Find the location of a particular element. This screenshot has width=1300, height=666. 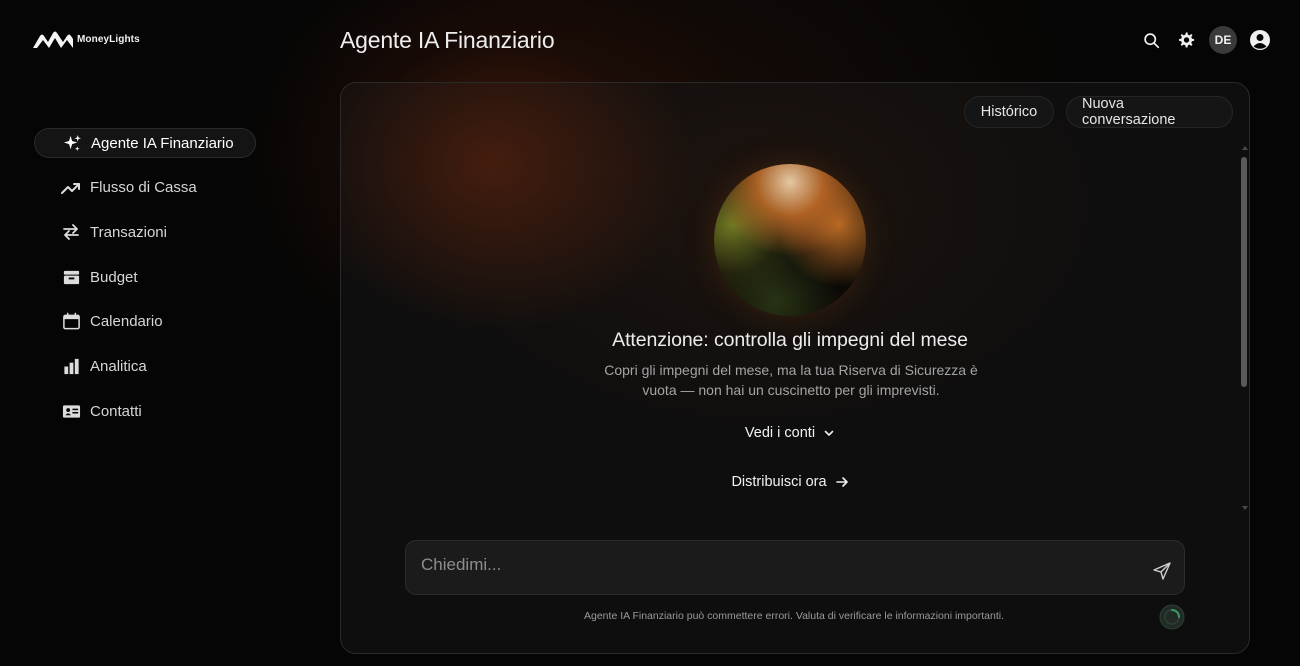

sidebar-item-analitica: Analitica is located at coordinates (145, 366).